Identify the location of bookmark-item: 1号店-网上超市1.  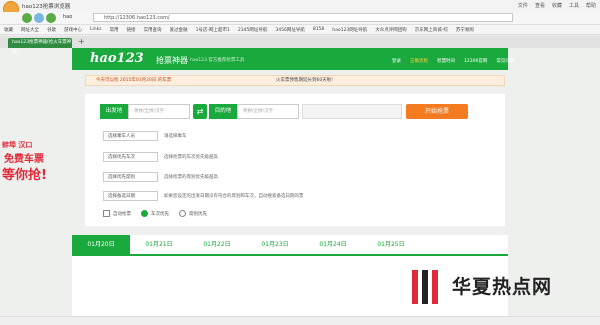
(213, 30).